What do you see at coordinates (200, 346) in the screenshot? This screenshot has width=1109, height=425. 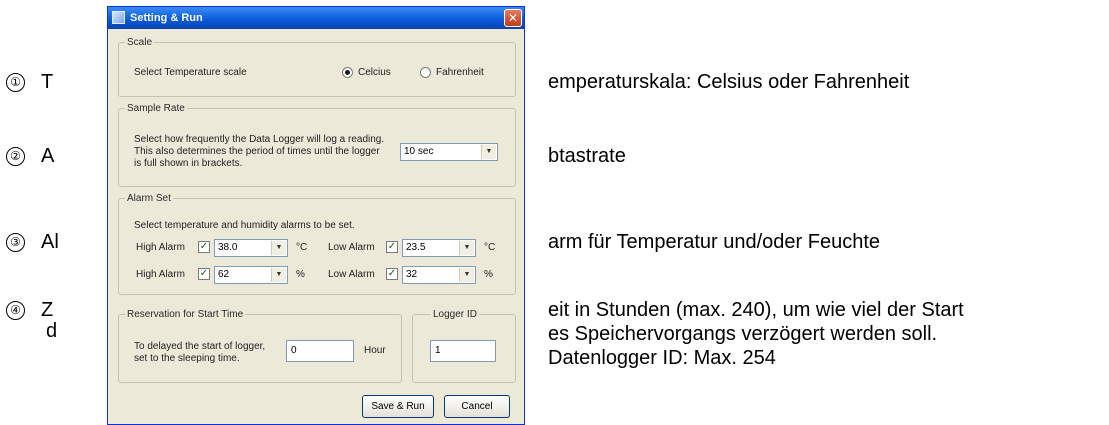 I see `reservation-text-1: To delayed the start of logger,` at bounding box center [200, 346].